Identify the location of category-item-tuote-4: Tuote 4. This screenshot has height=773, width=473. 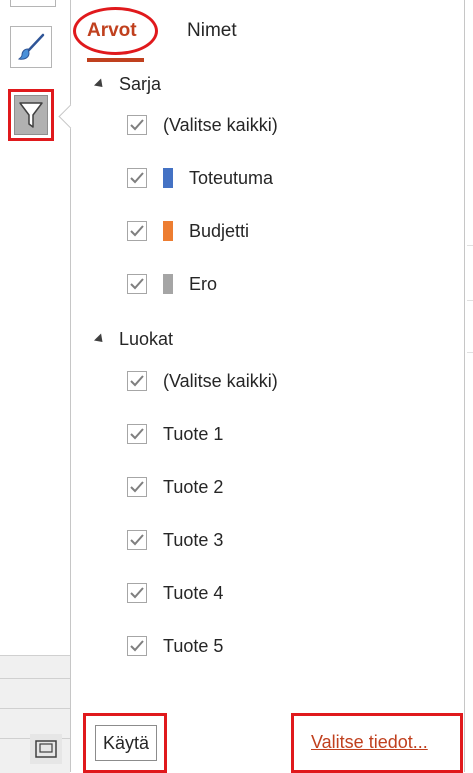
(175, 593).